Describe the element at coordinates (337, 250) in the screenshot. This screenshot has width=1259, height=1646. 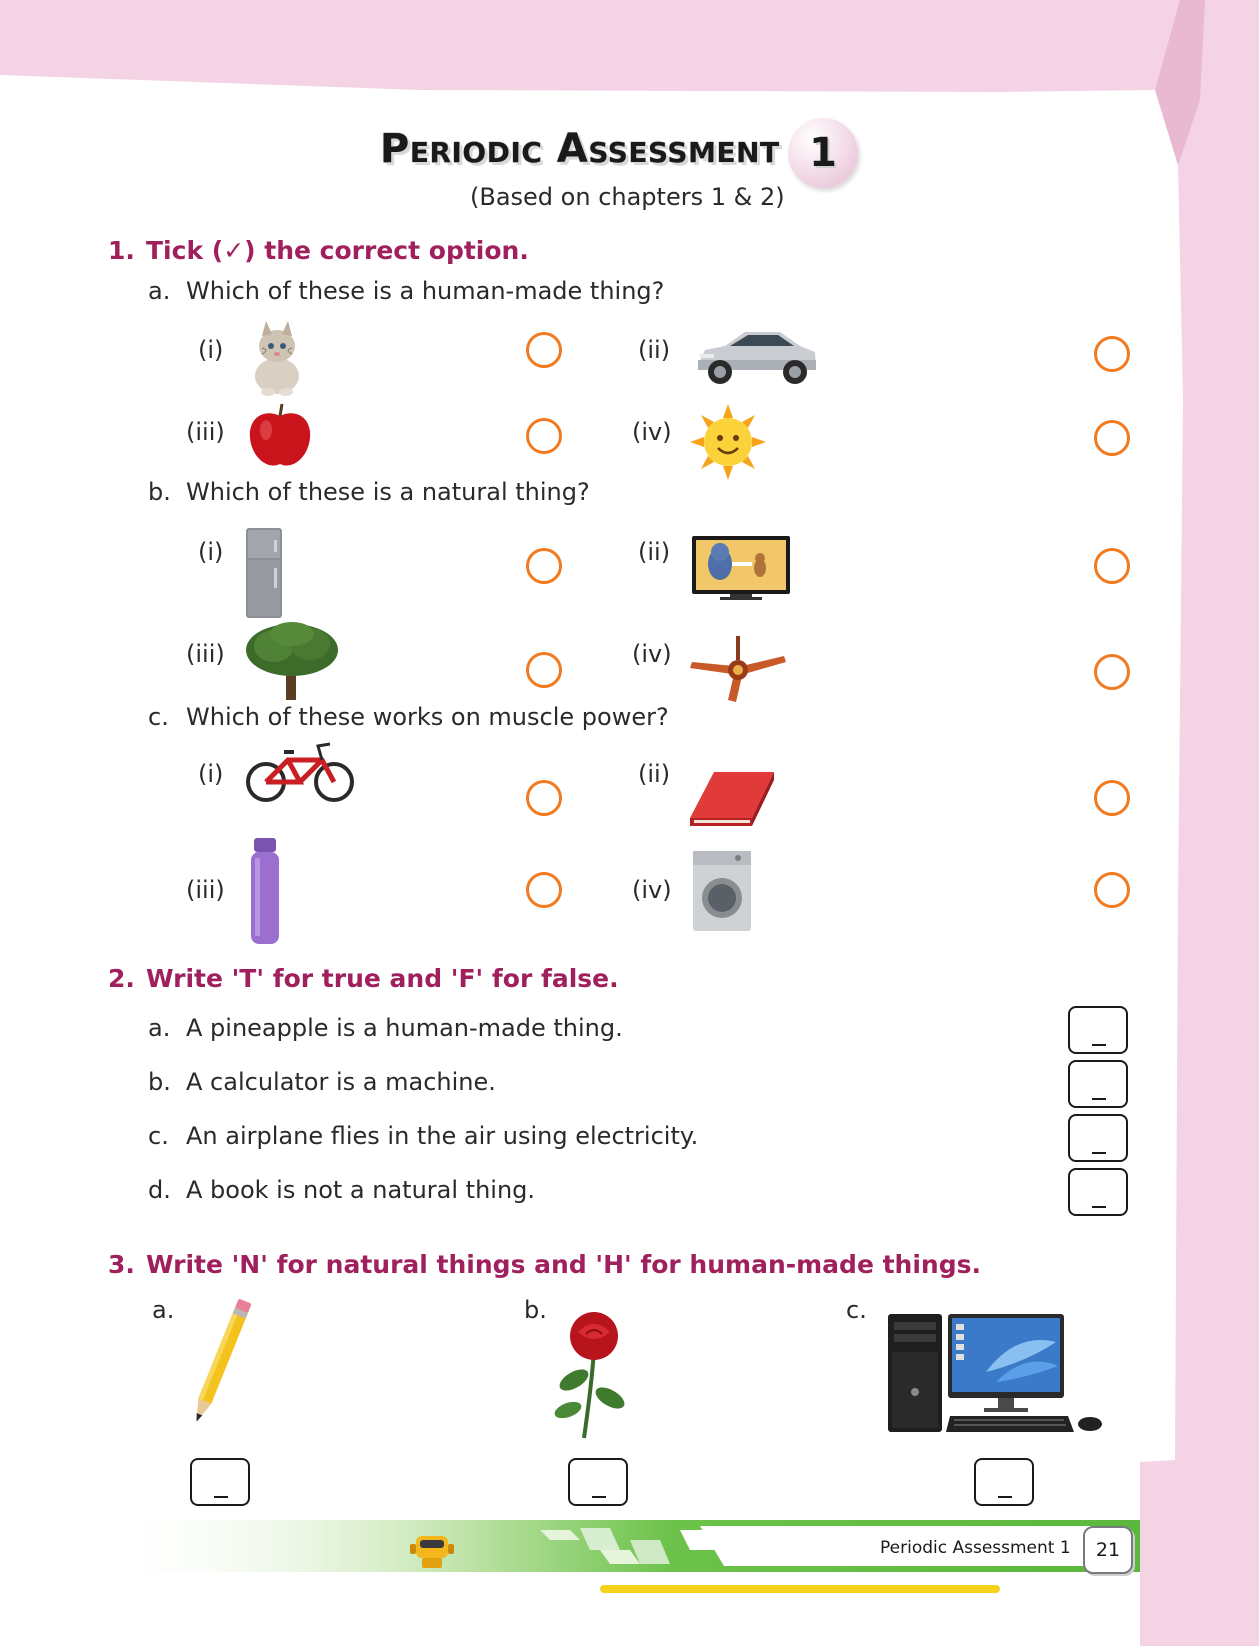
I see `question-text: Tick (✓) the correct option.` at that location.